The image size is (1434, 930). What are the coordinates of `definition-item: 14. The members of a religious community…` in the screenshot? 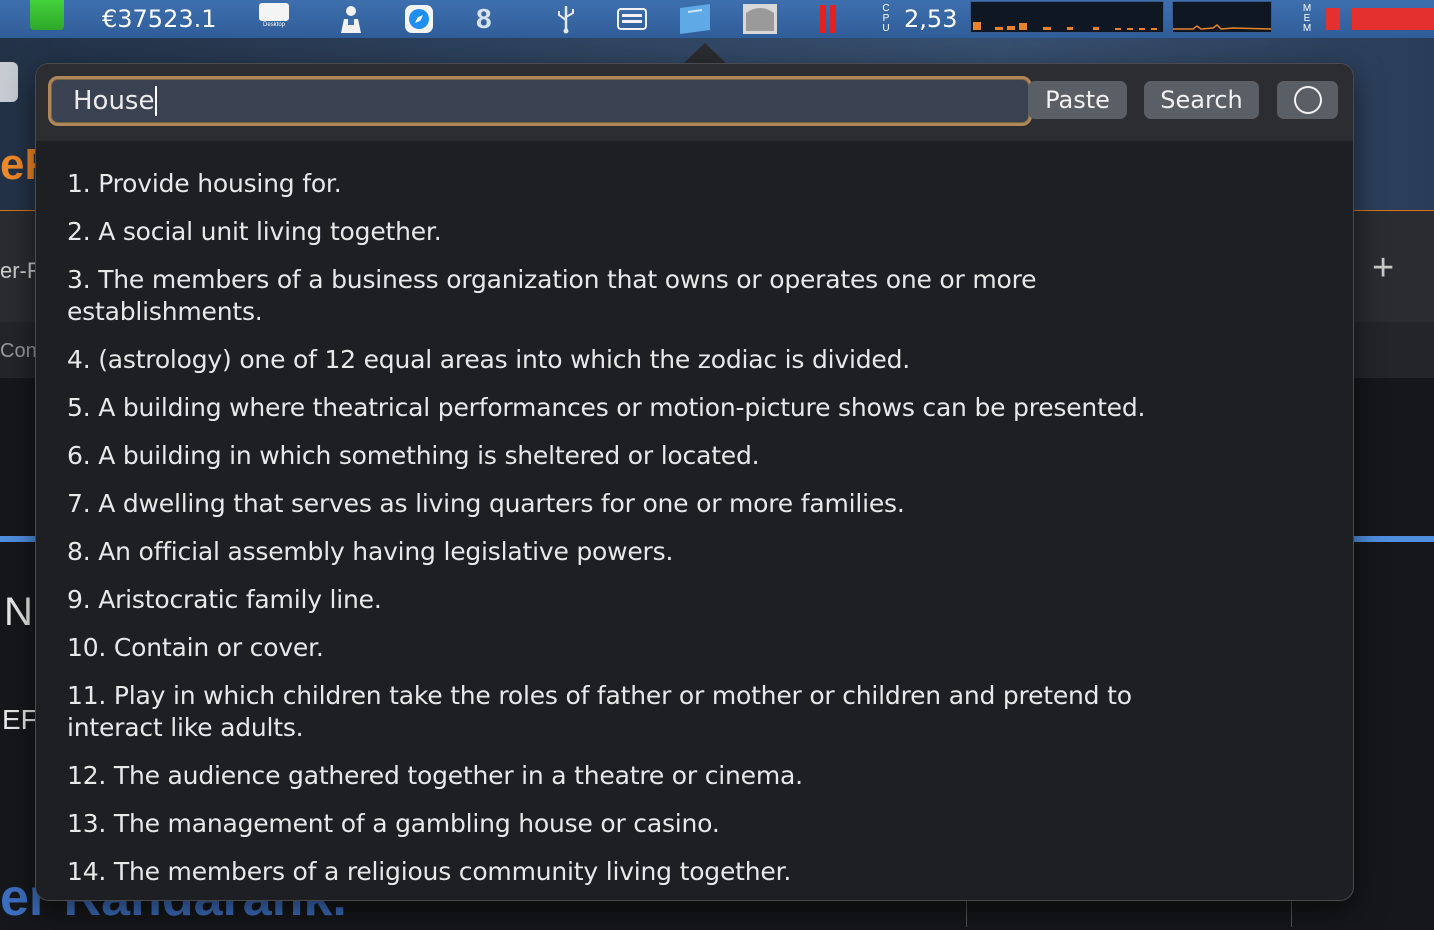 It's located at (429, 871).